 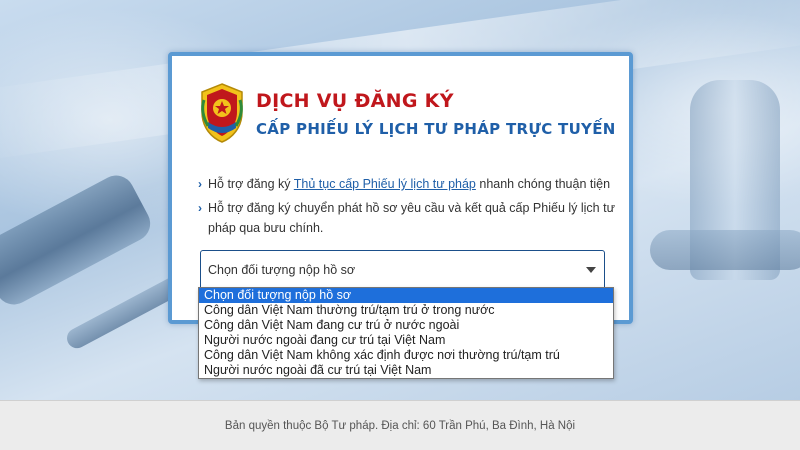 I want to click on service-subtitle: CẤP PHIẾU LÝ LỊCH TƯ PHÁP TRỰC TUYẾN, so click(x=436, y=129).